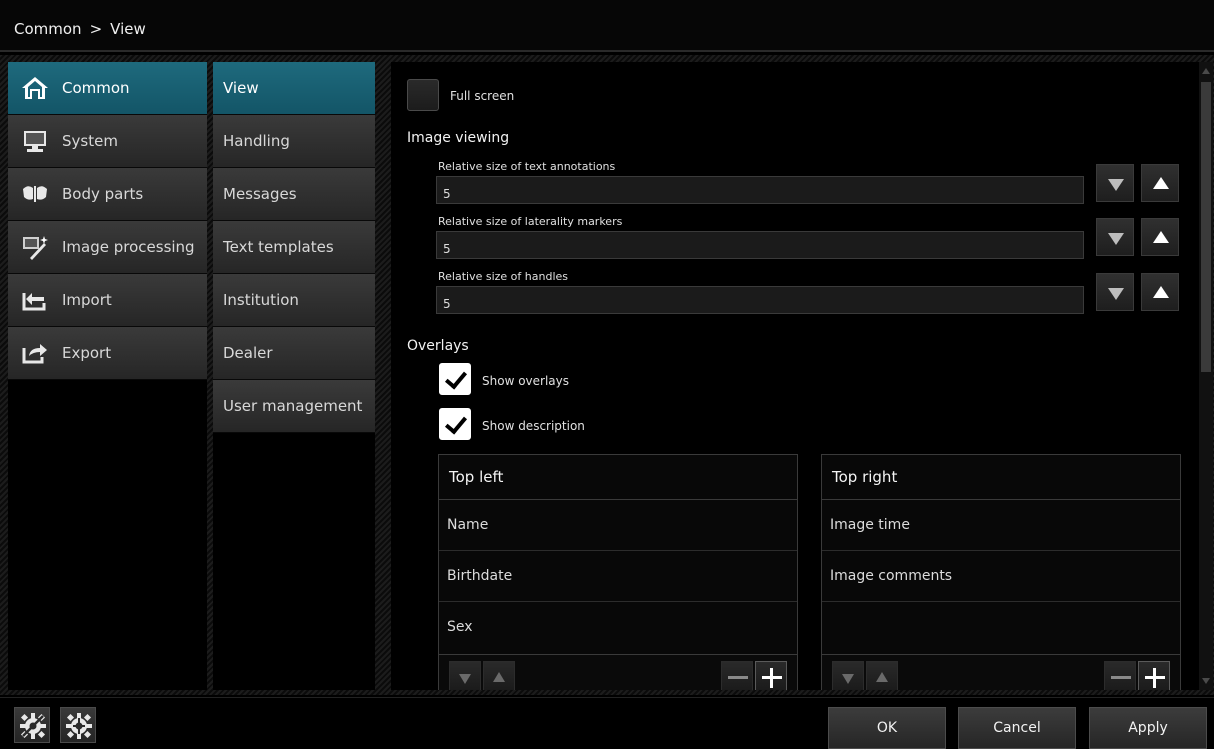 The width and height of the screenshot is (1214, 749). Describe the element at coordinates (423, 95) in the screenshot. I see `full-screen-checkbox` at that location.